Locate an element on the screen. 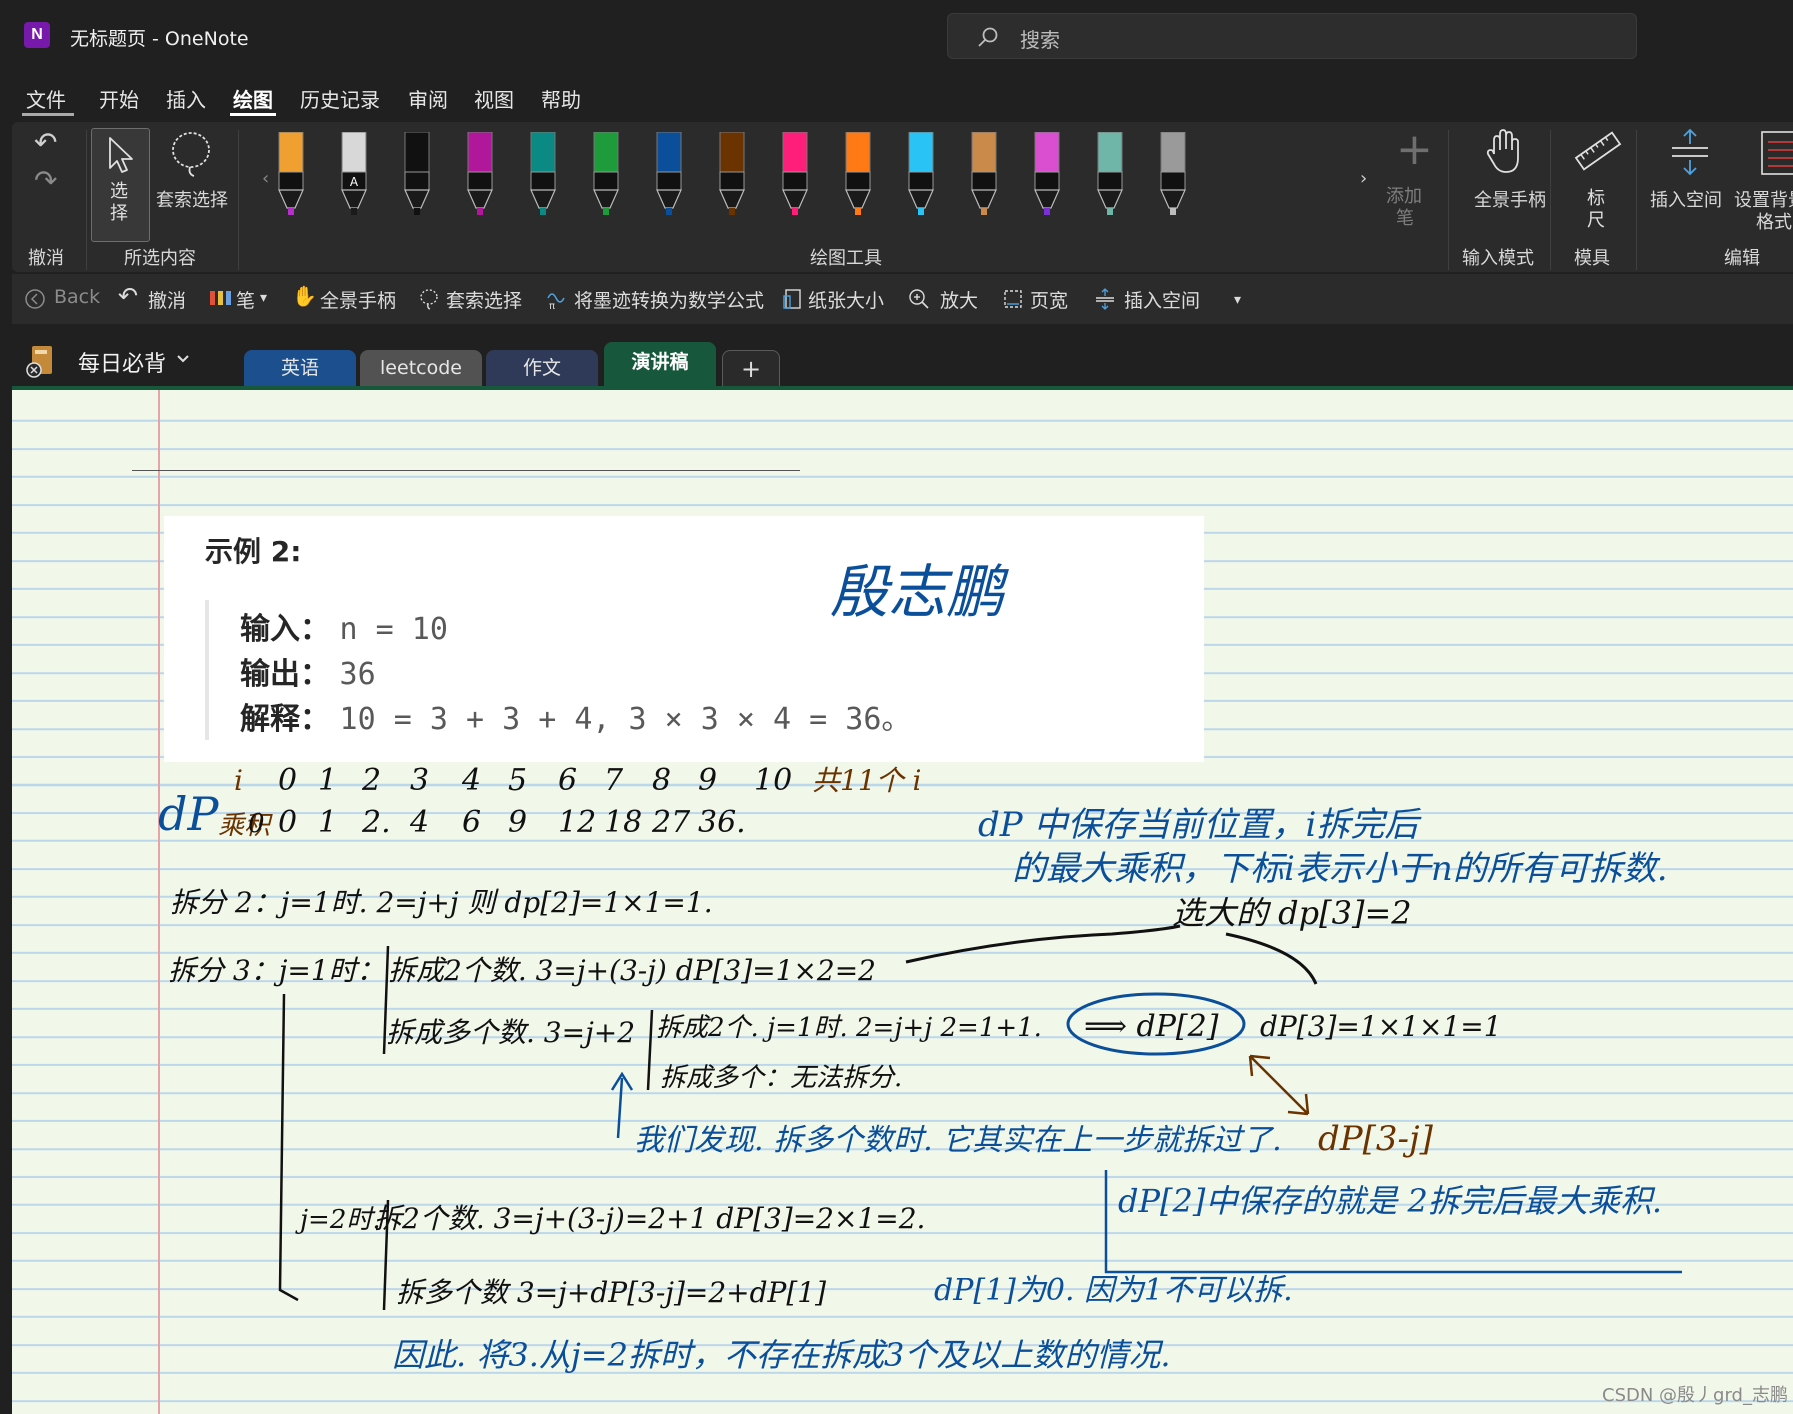 This screenshot has height=1414, width=1793. qa-ink-to-math: 将墨迹转换为数学公式 is located at coordinates (669, 299).